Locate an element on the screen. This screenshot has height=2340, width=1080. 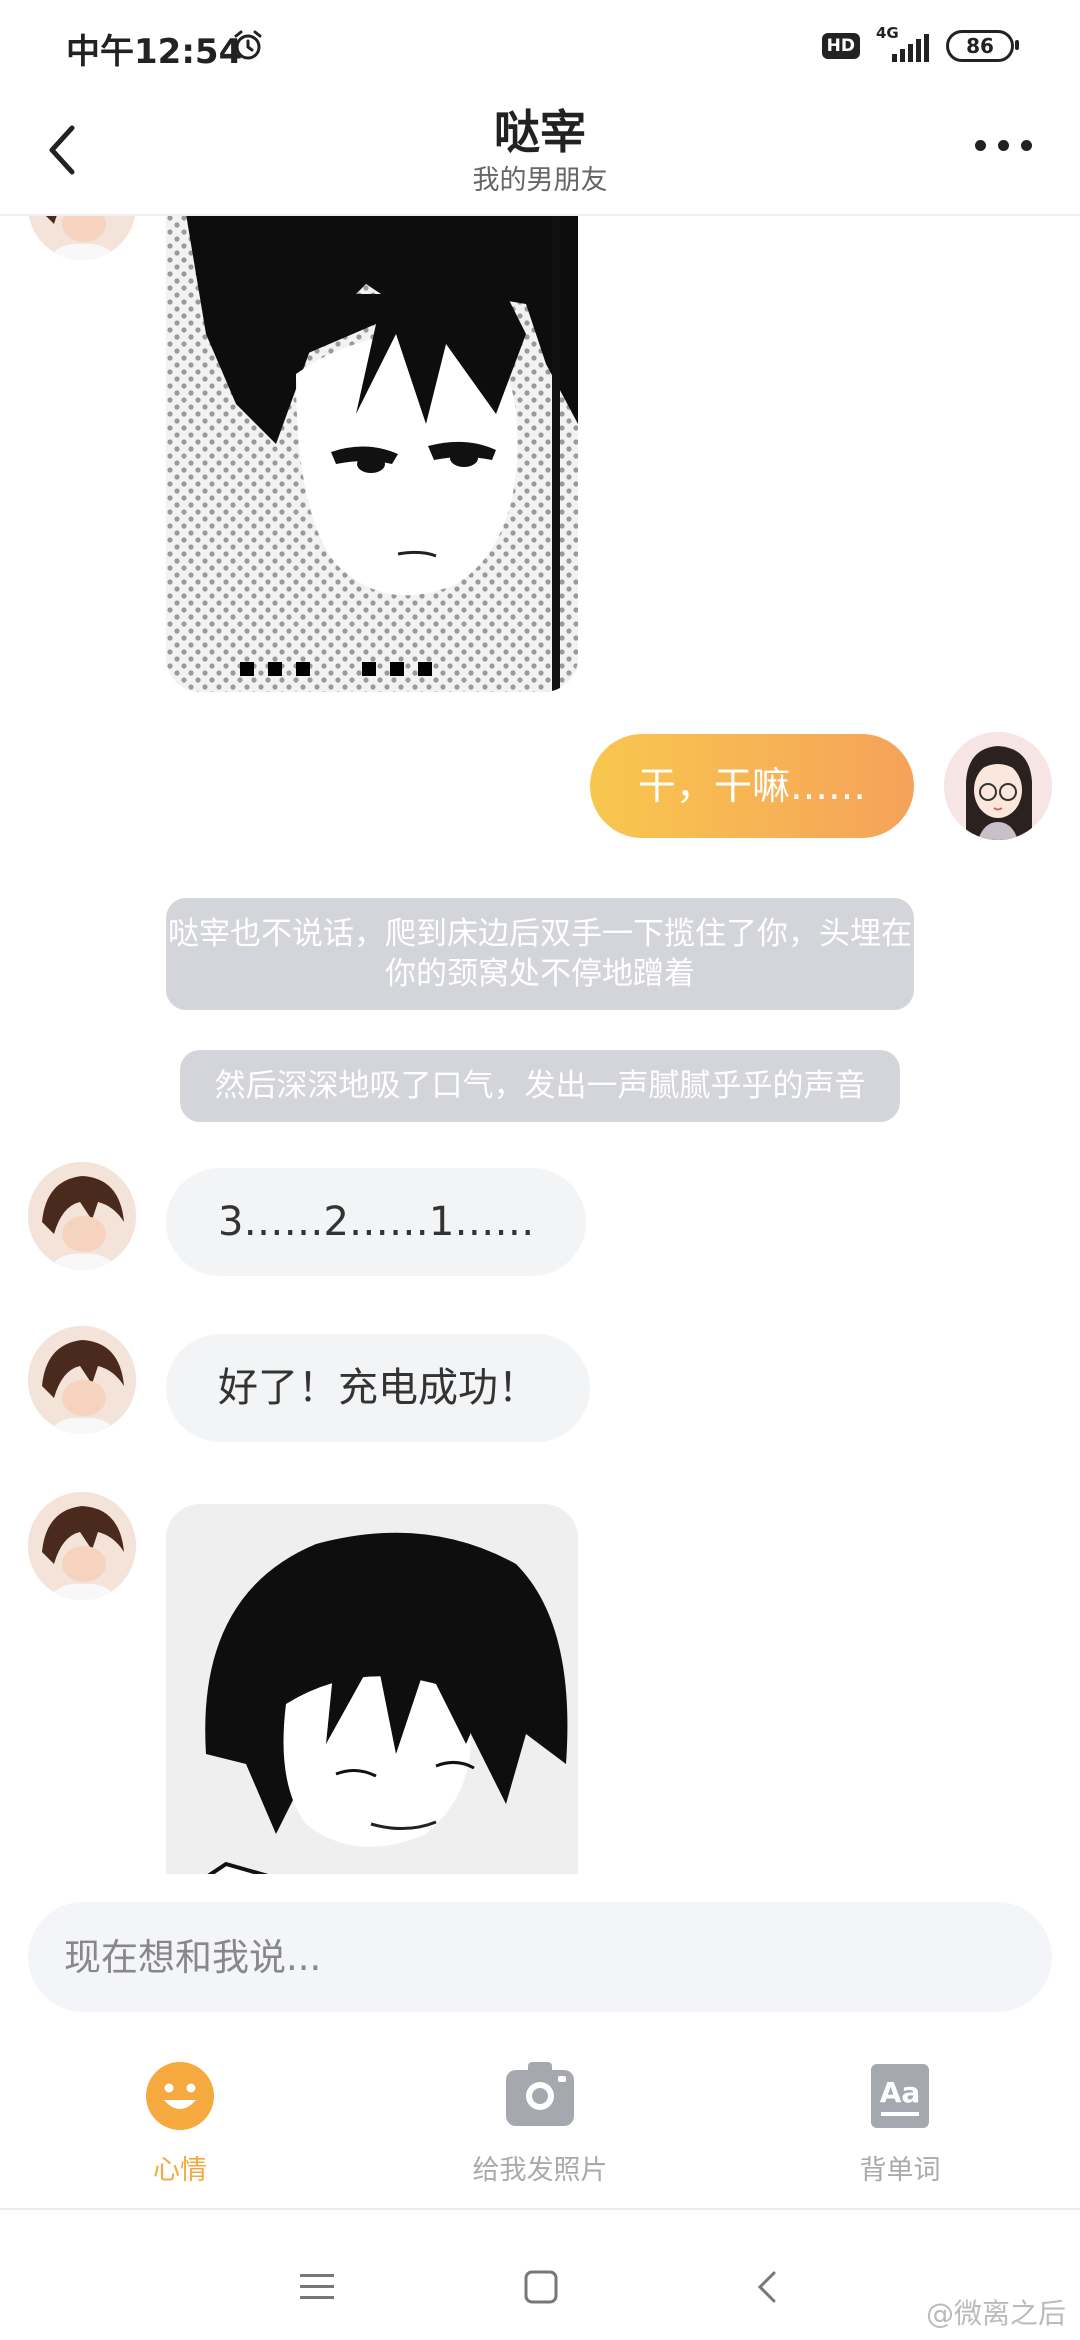
chat-header: 哒宰 我的男朋友 is located at coordinates (540, 156).